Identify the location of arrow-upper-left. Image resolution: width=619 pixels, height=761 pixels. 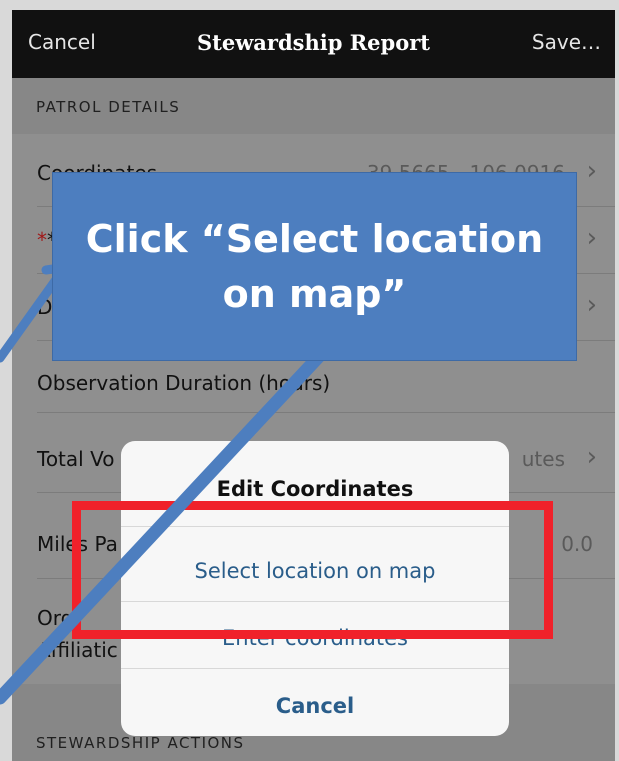
(32, 316).